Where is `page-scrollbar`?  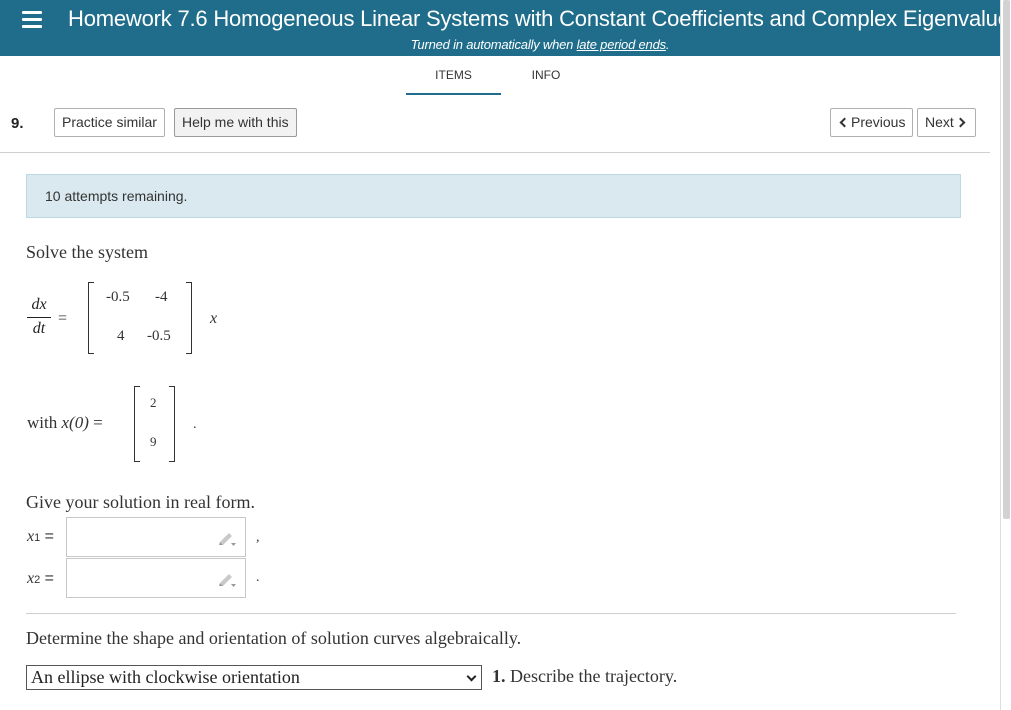 page-scrollbar is located at coordinates (1005, 355).